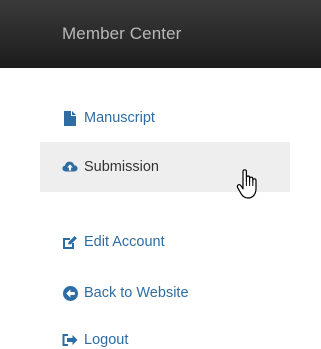 This screenshot has height=349, width=321. What do you see at coordinates (106, 340) in the screenshot?
I see `menu-item-logout-label: Logout` at bounding box center [106, 340].